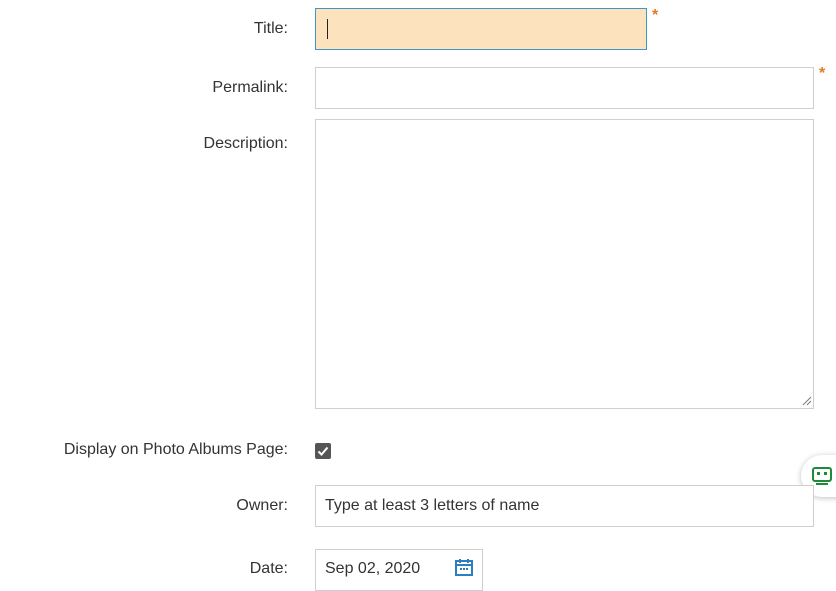 This screenshot has height=591, width=836. I want to click on owner-label: Owner:, so click(262, 505).